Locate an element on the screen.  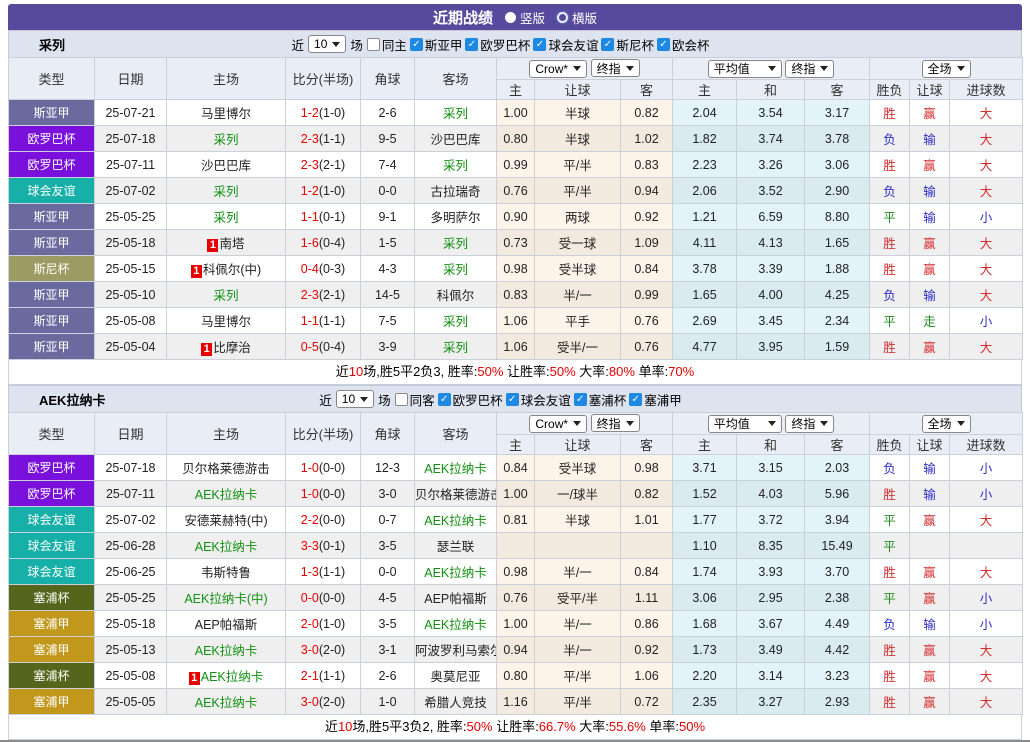
match-score: 0-4(0-3) is located at coordinates (323, 268).